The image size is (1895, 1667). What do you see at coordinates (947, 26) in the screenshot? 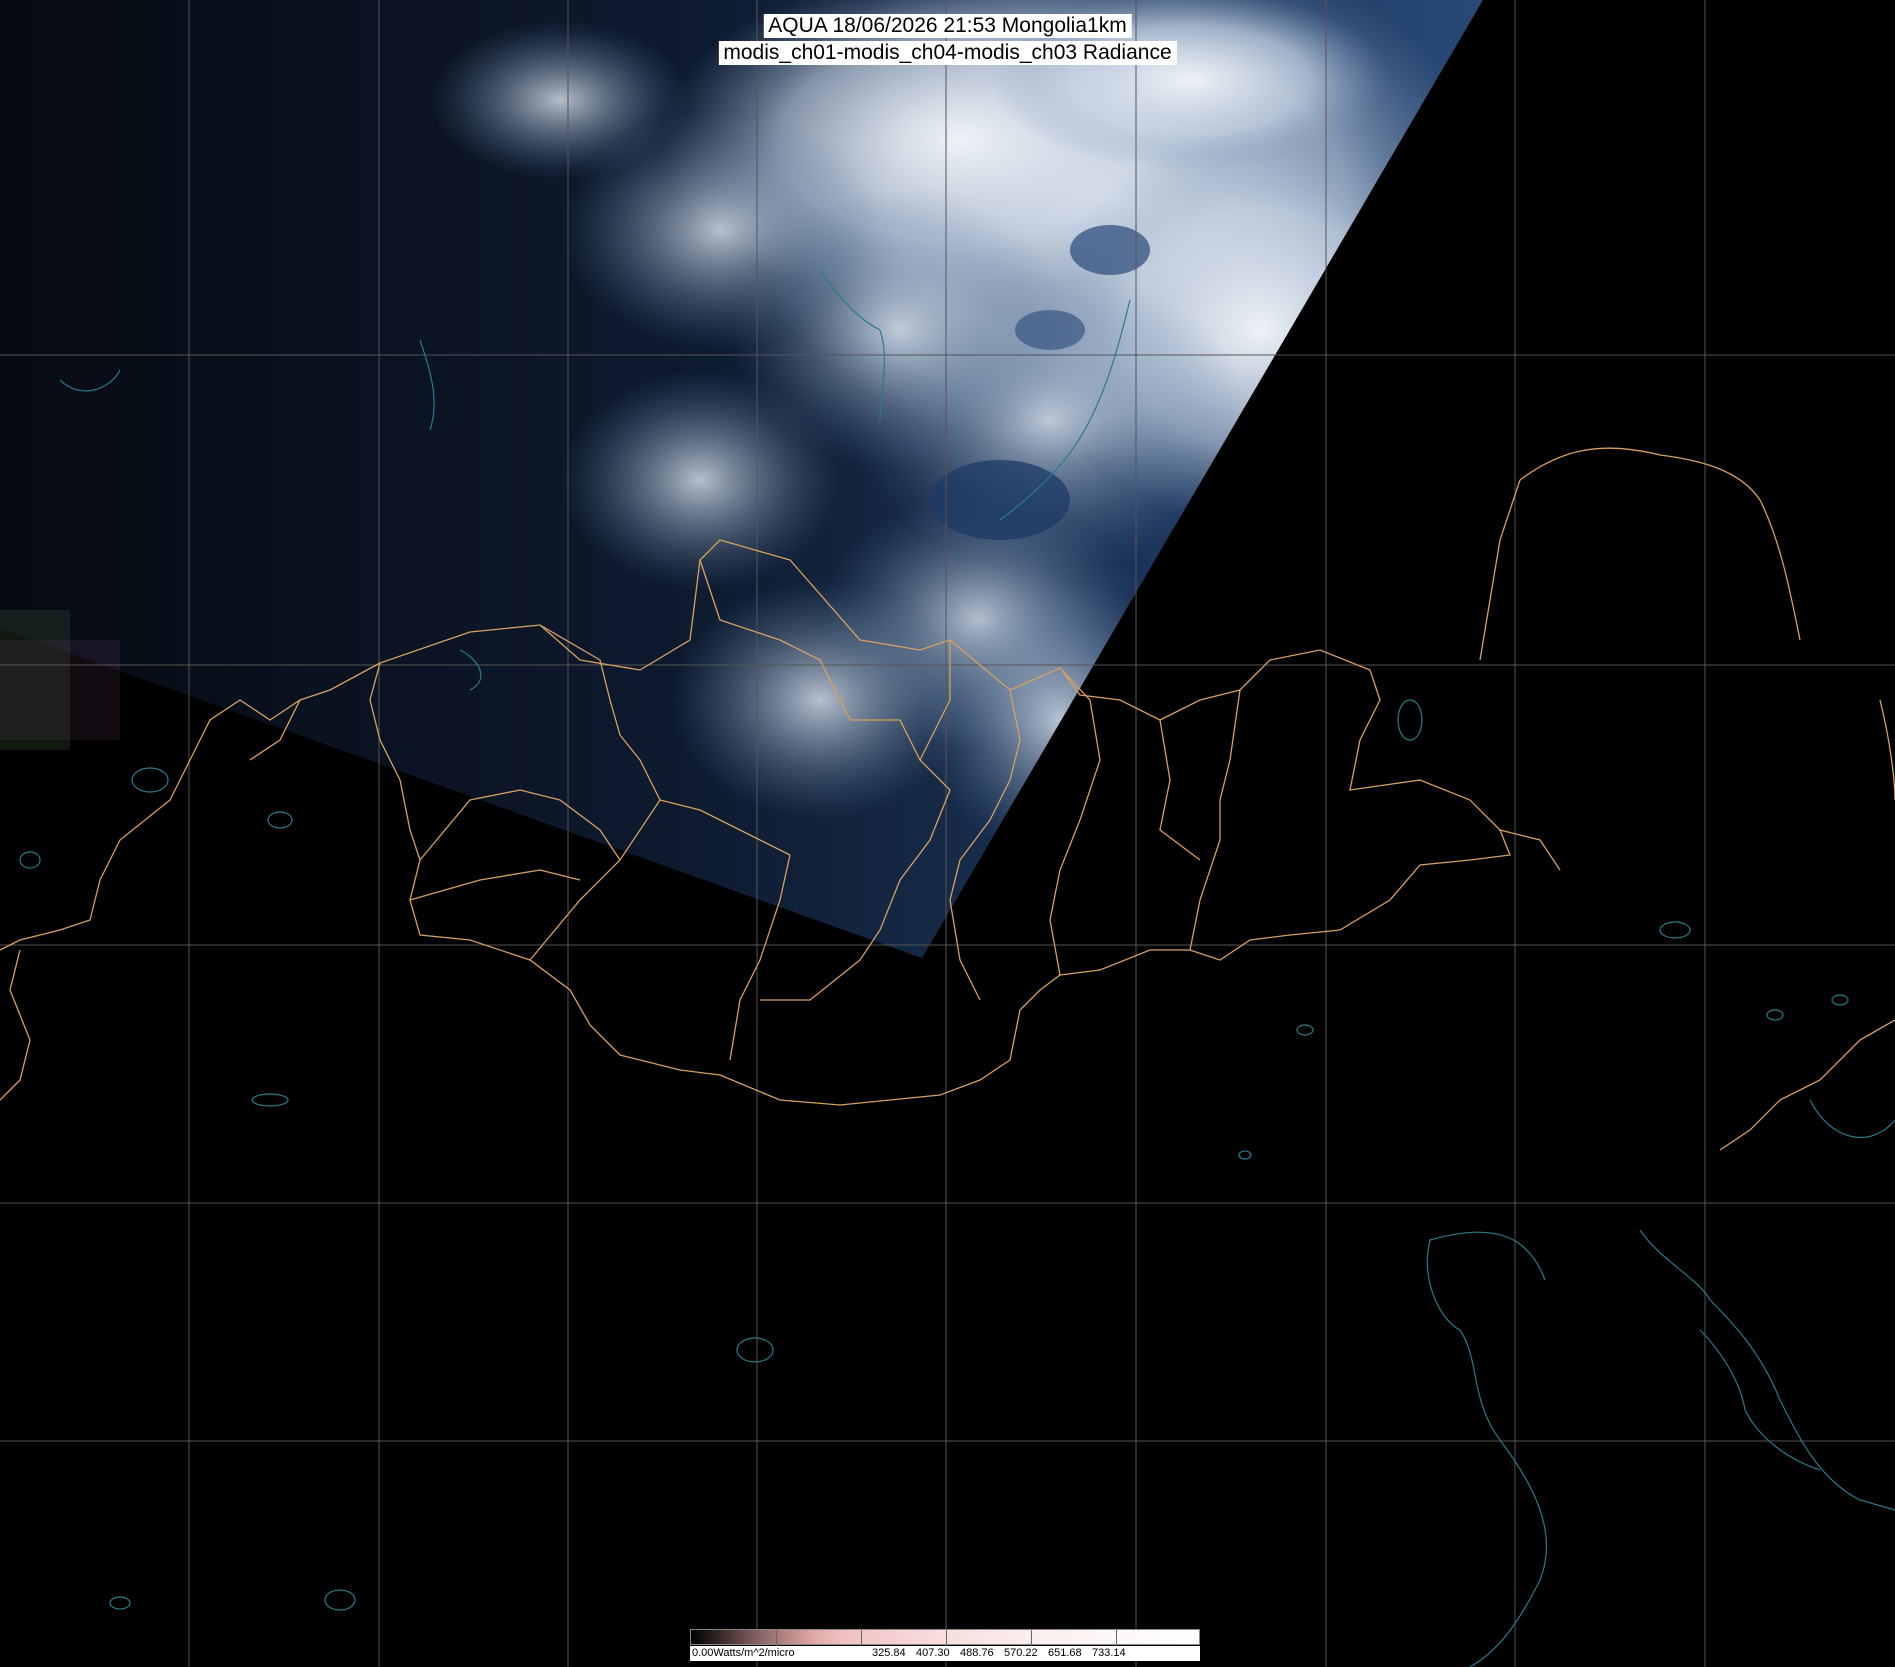
I see `map-title-line-1: AQUA 18/06/2026 21:53 Mongolia1km` at bounding box center [947, 26].